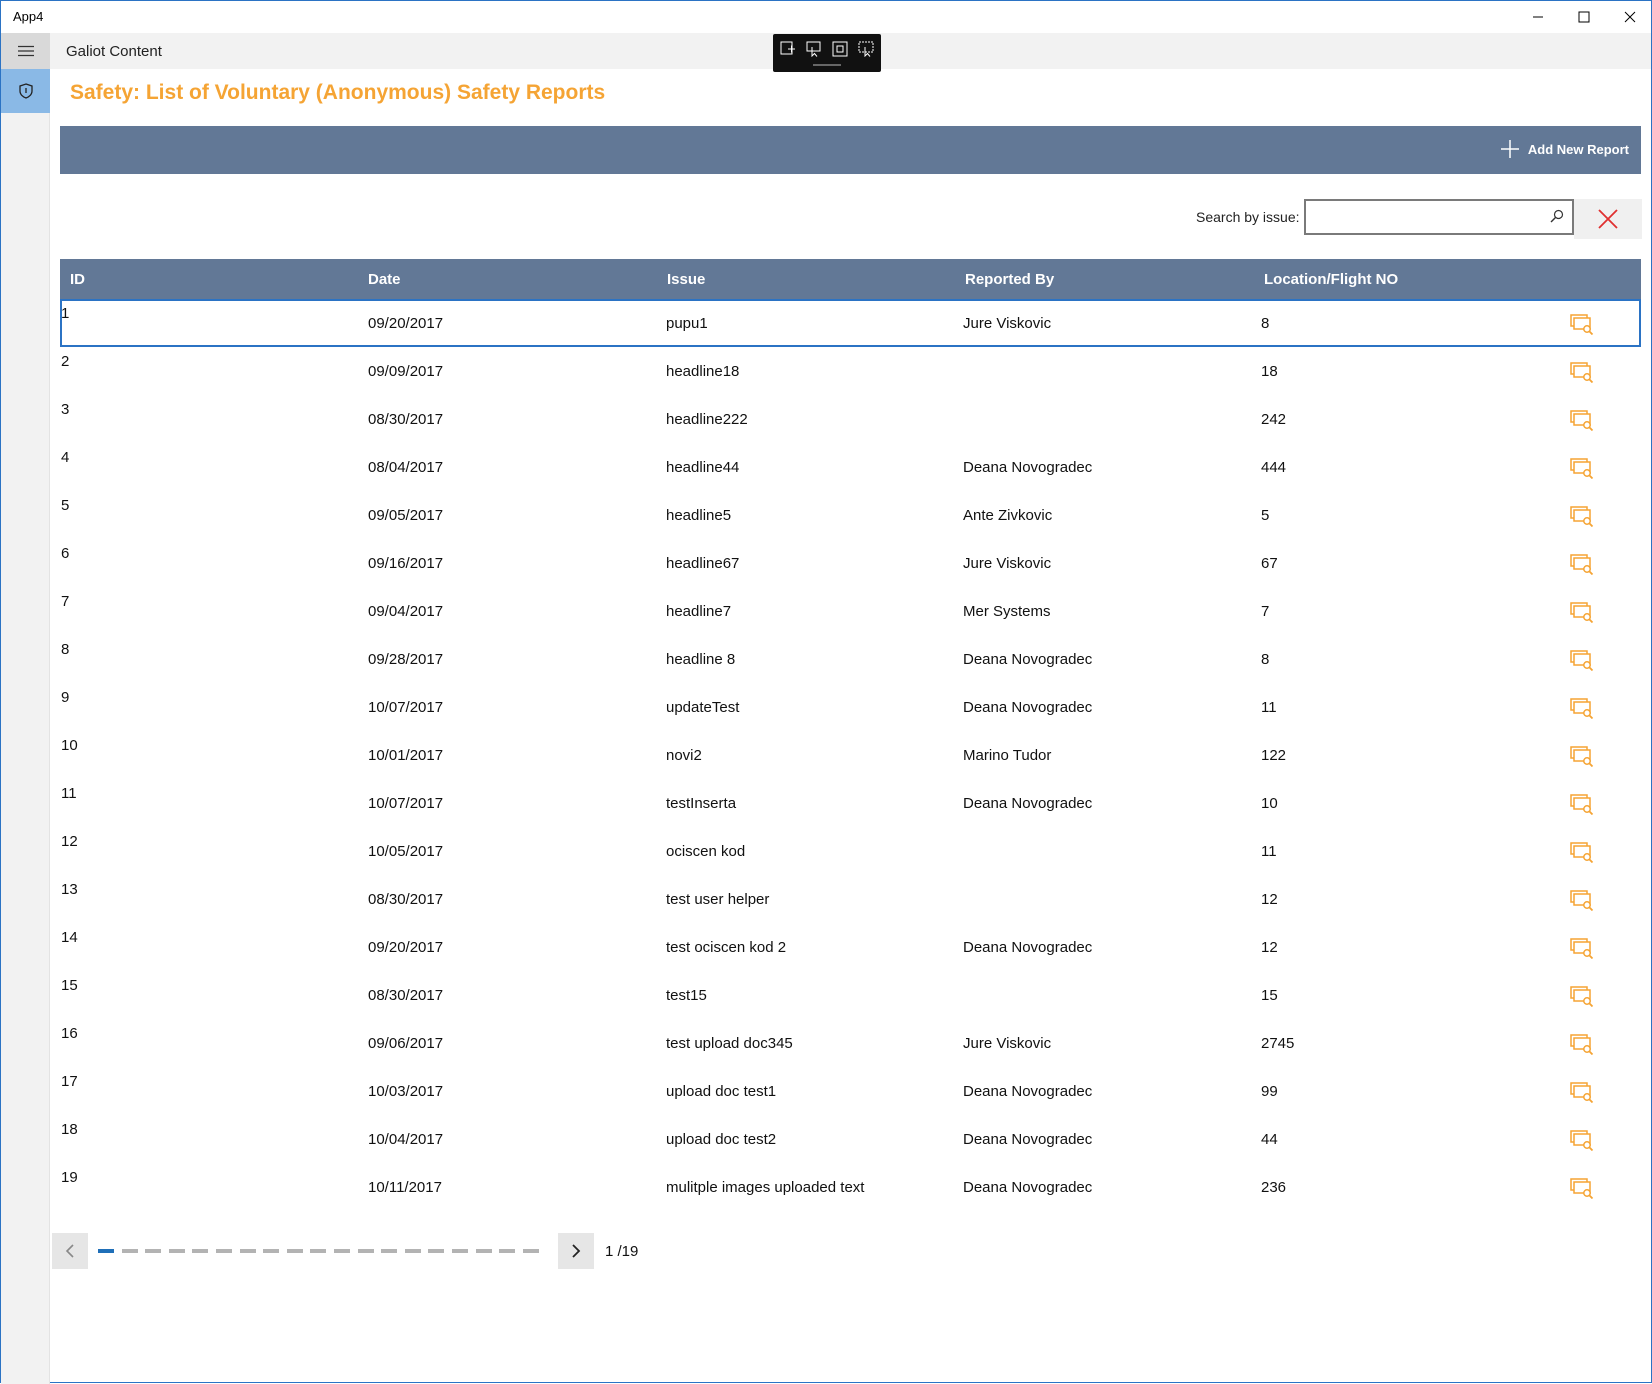 The height and width of the screenshot is (1384, 1652). I want to click on table-row: 2 09/09/2017 headline18 18, so click(850, 371).